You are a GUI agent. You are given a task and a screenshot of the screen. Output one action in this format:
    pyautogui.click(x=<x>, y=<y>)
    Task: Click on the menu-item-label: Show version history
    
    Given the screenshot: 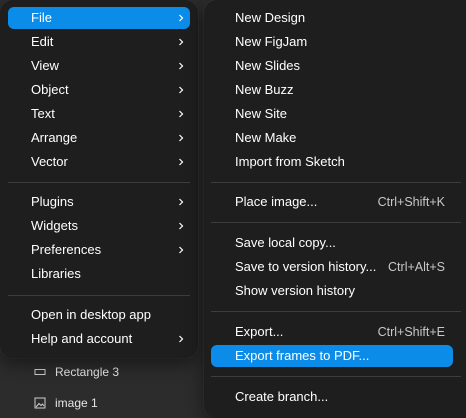 What is the action you would take?
    pyautogui.click(x=295, y=290)
    